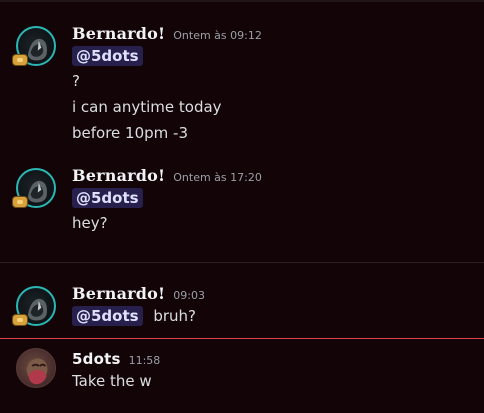  I want to click on message-group: 5dots 11:58 Take the w, so click(242, 376).